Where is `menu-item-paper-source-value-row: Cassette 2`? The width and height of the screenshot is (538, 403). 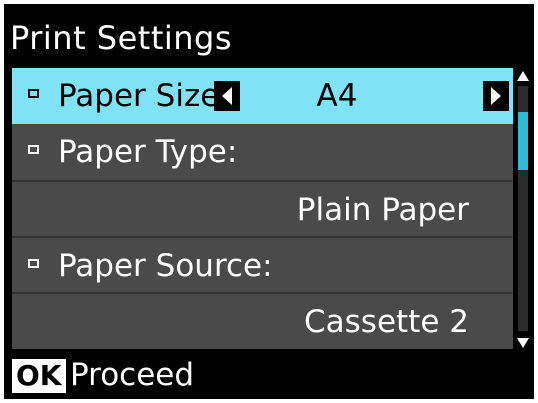
menu-item-paper-source-value-row: Cassette 2 is located at coordinates (262, 320).